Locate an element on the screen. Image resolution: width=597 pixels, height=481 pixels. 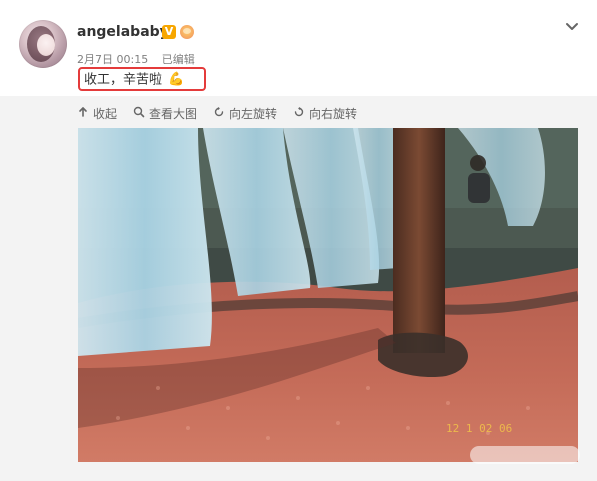
view-large-button: 查看大图 is located at coordinates (165, 113).